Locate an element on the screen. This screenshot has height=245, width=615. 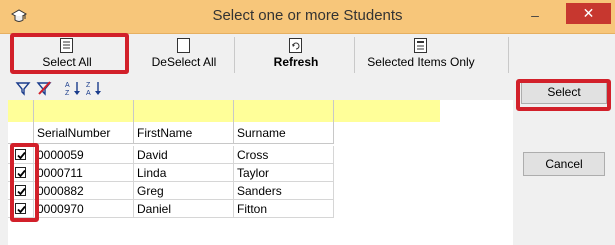
close-button: ✕ is located at coordinates (588, 13).